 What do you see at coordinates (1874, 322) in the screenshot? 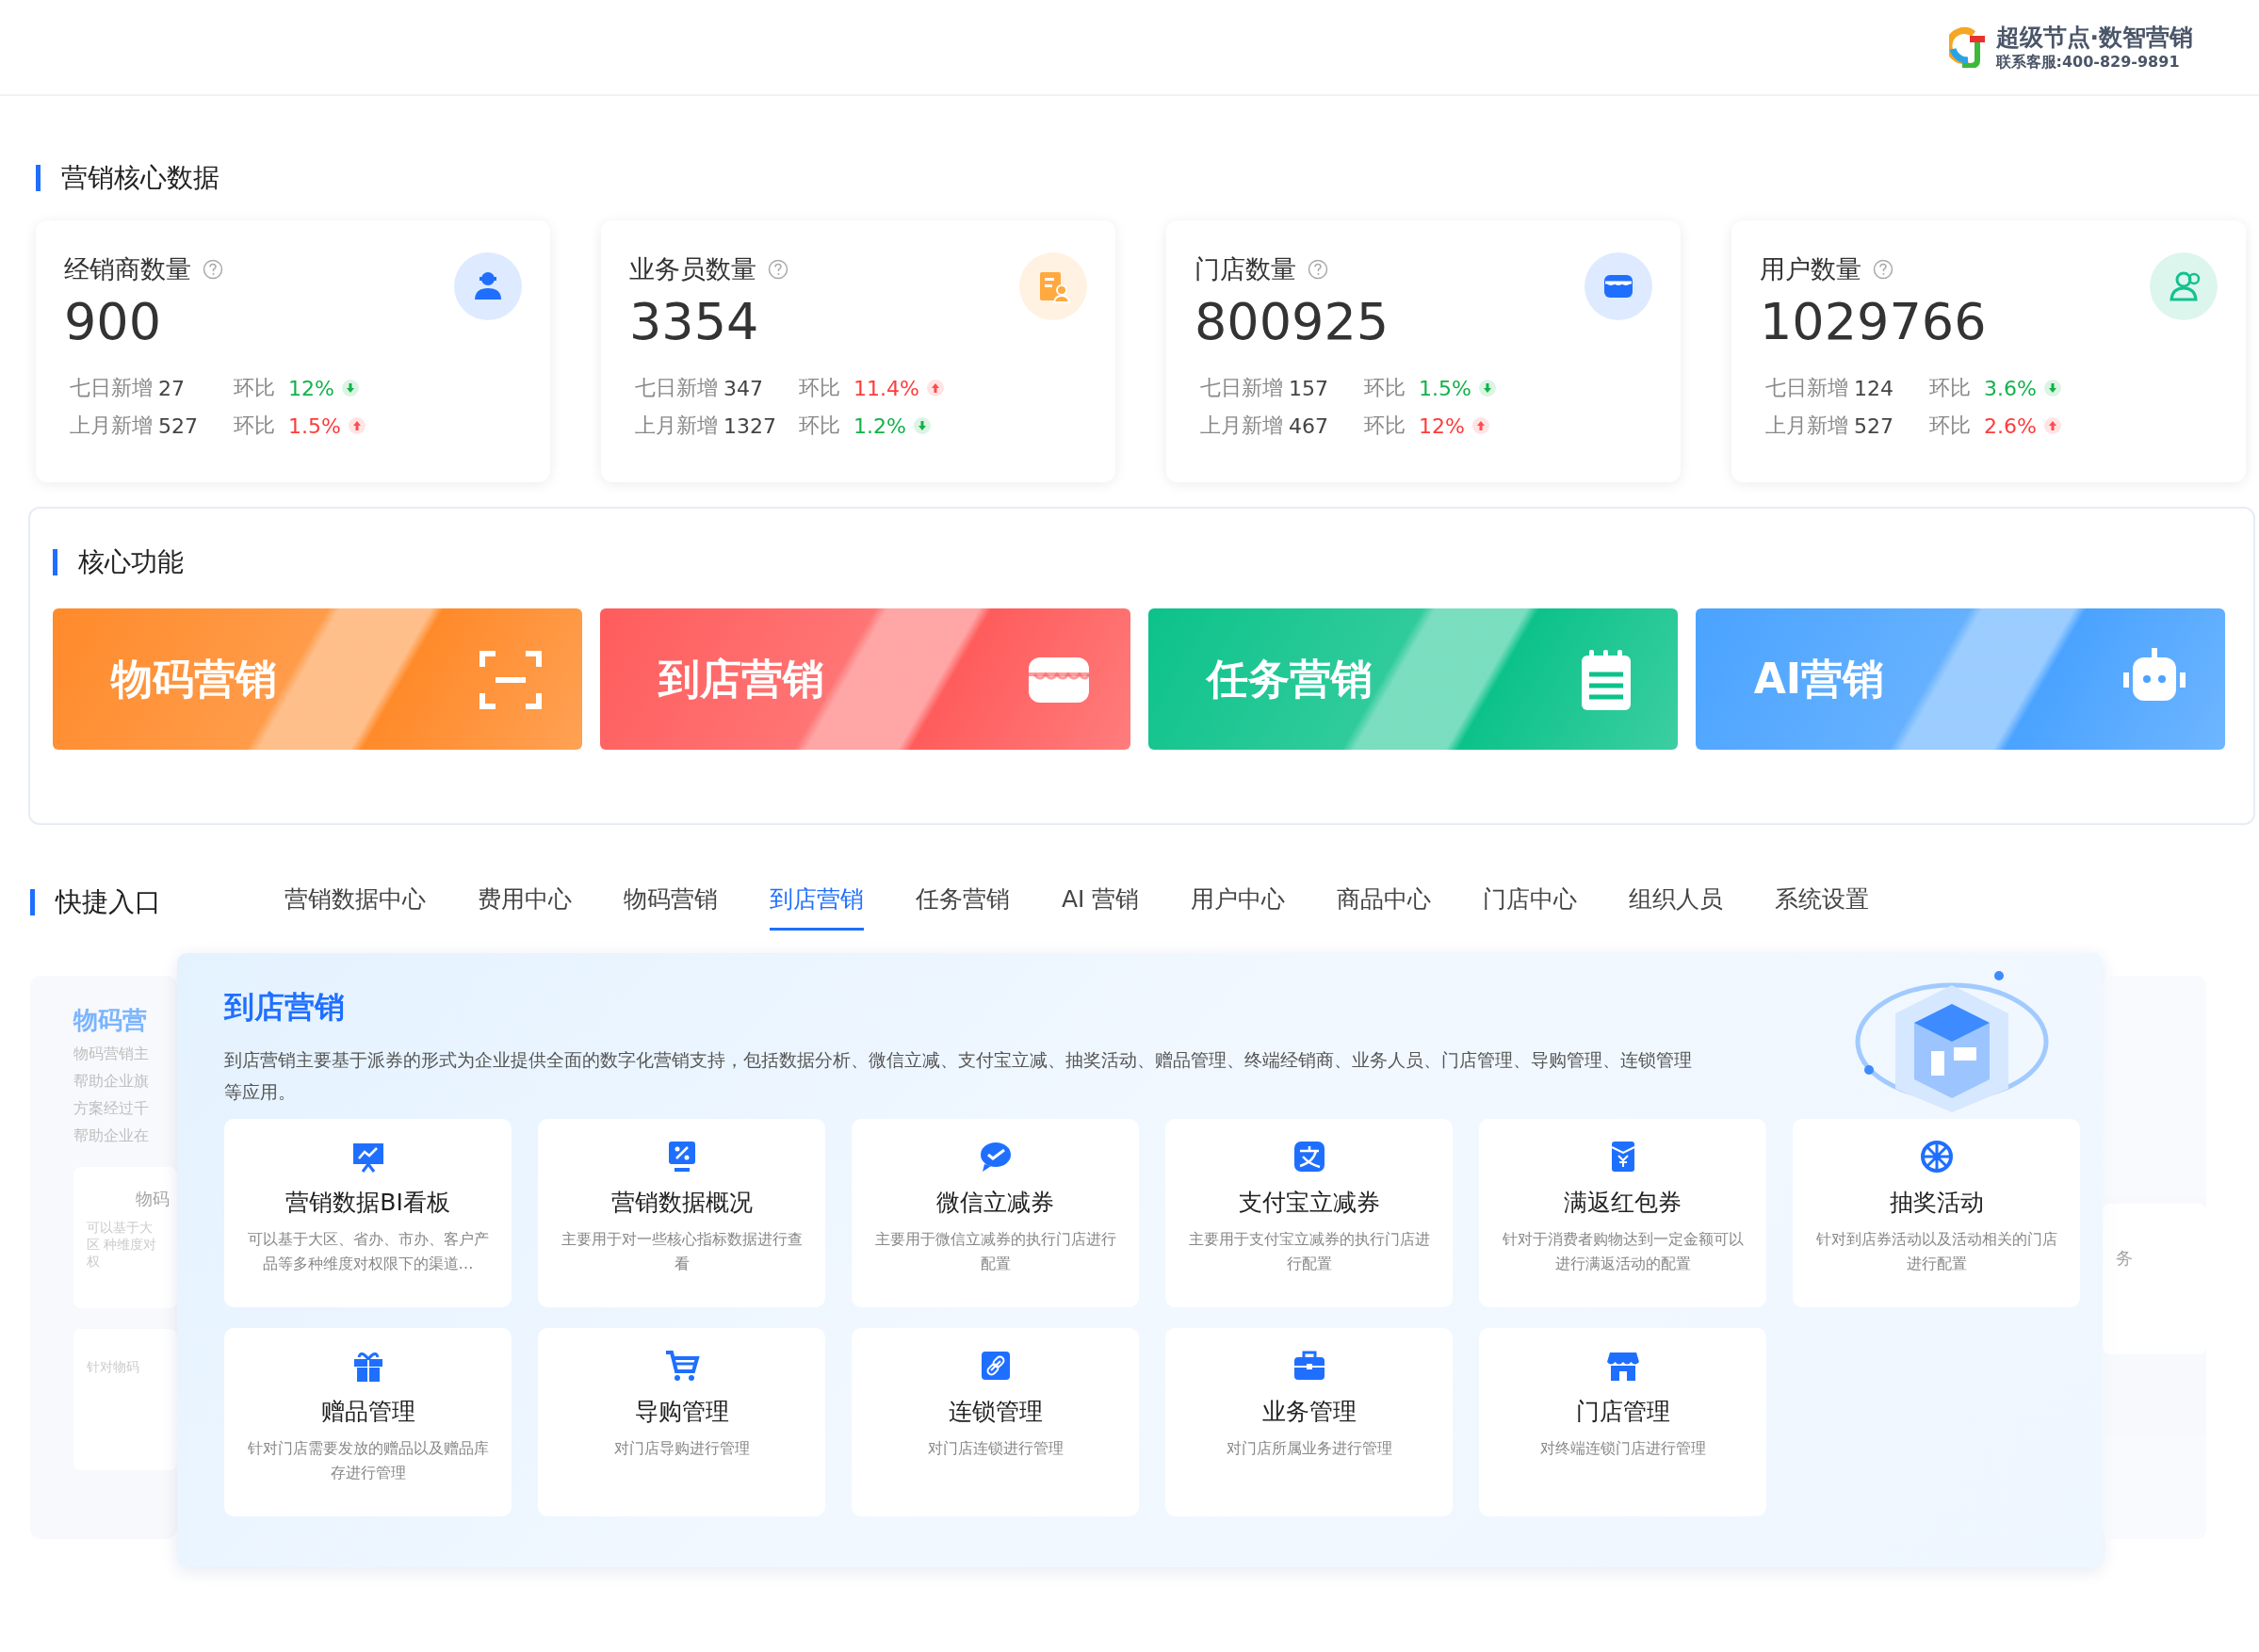
I see `stat-value: 1029766` at bounding box center [1874, 322].